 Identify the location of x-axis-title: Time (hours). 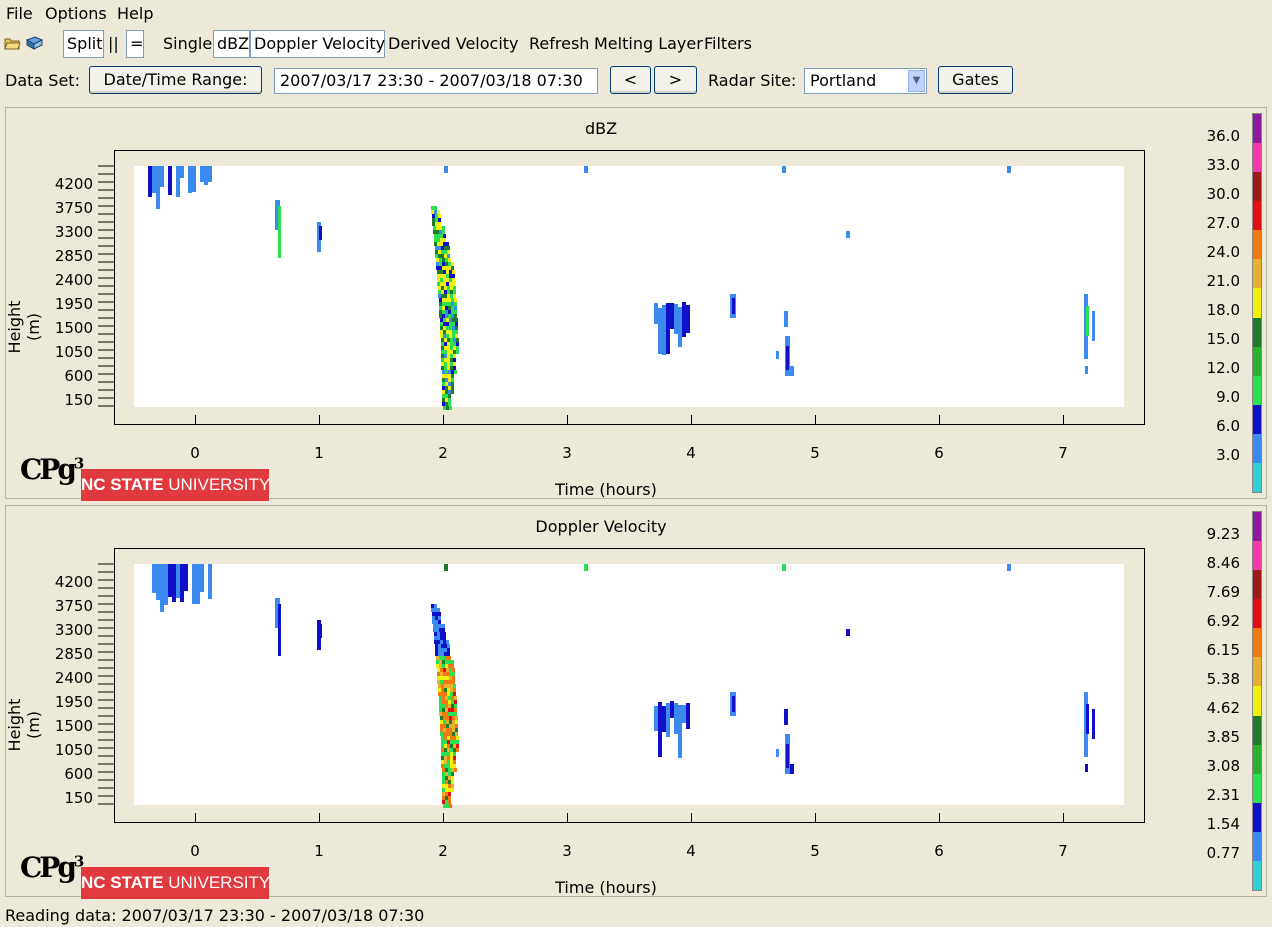
(606, 887).